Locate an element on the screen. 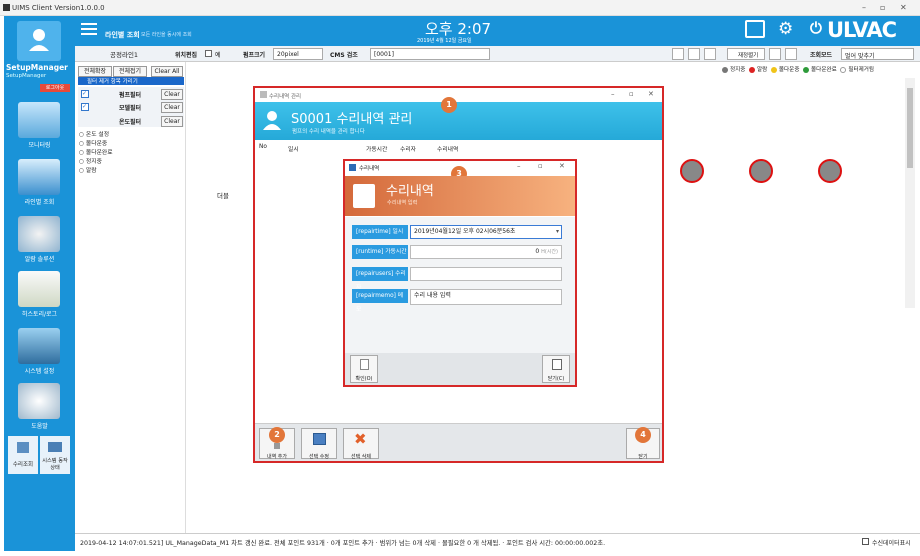 This screenshot has width=920, height=556. cms-select: [0001] is located at coordinates (430, 54).